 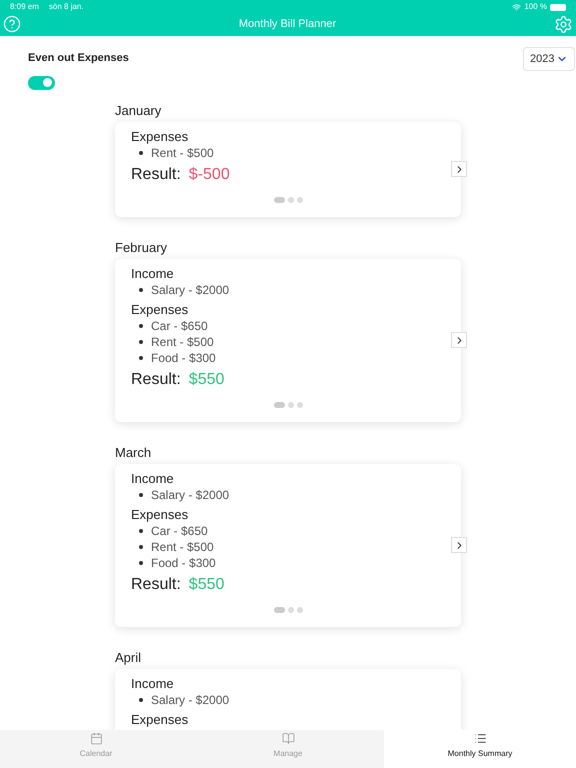 I want to click on toggle-switch, so click(x=41, y=83).